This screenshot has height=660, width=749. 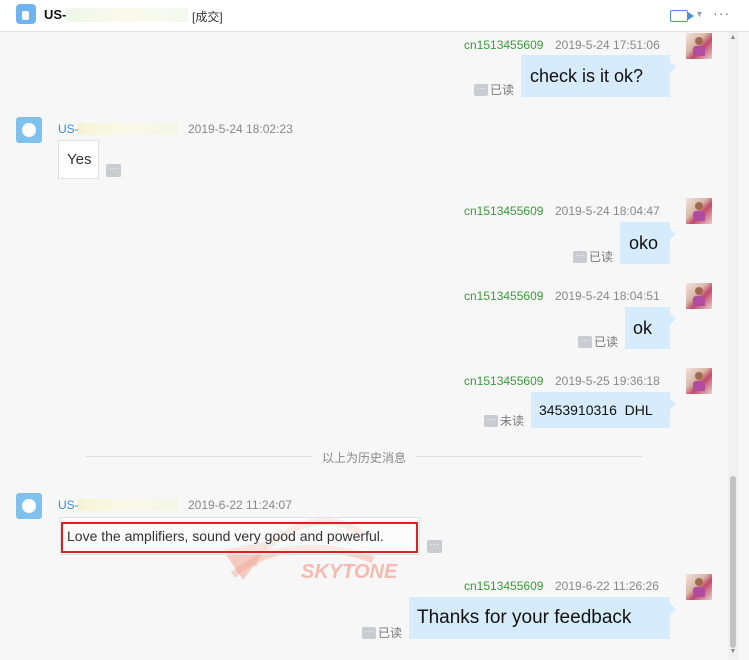 What do you see at coordinates (207, 17) in the screenshot?
I see `deal-status: [成交]` at bounding box center [207, 17].